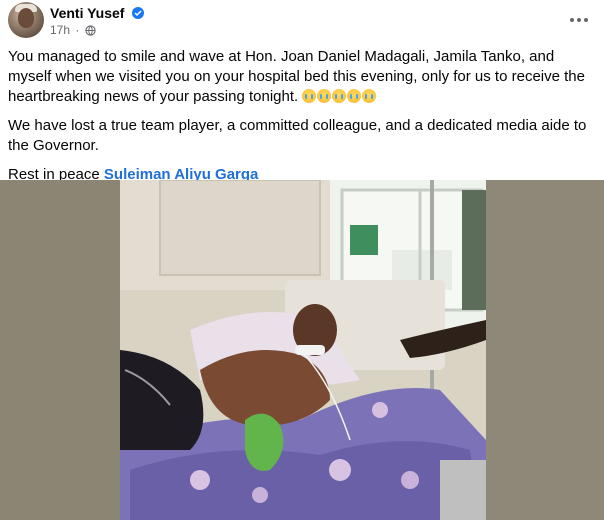 The image size is (604, 520). I want to click on post-time: 17h, so click(60, 30).